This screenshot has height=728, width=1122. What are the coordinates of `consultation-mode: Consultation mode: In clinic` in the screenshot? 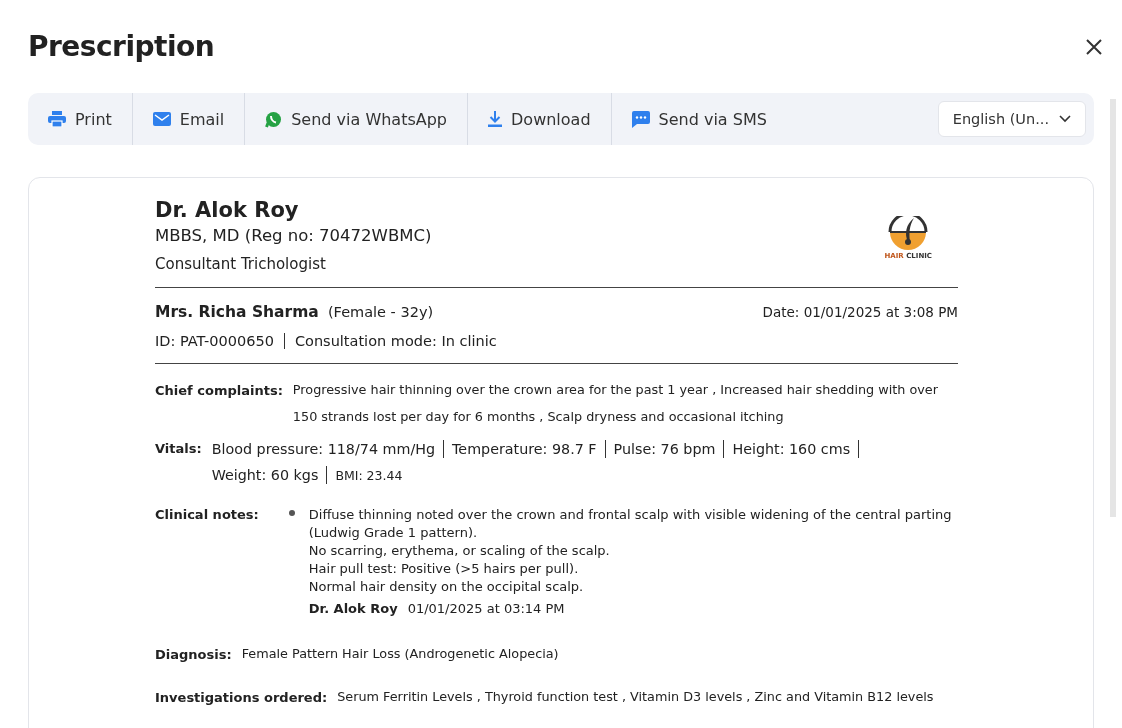 It's located at (395, 341).